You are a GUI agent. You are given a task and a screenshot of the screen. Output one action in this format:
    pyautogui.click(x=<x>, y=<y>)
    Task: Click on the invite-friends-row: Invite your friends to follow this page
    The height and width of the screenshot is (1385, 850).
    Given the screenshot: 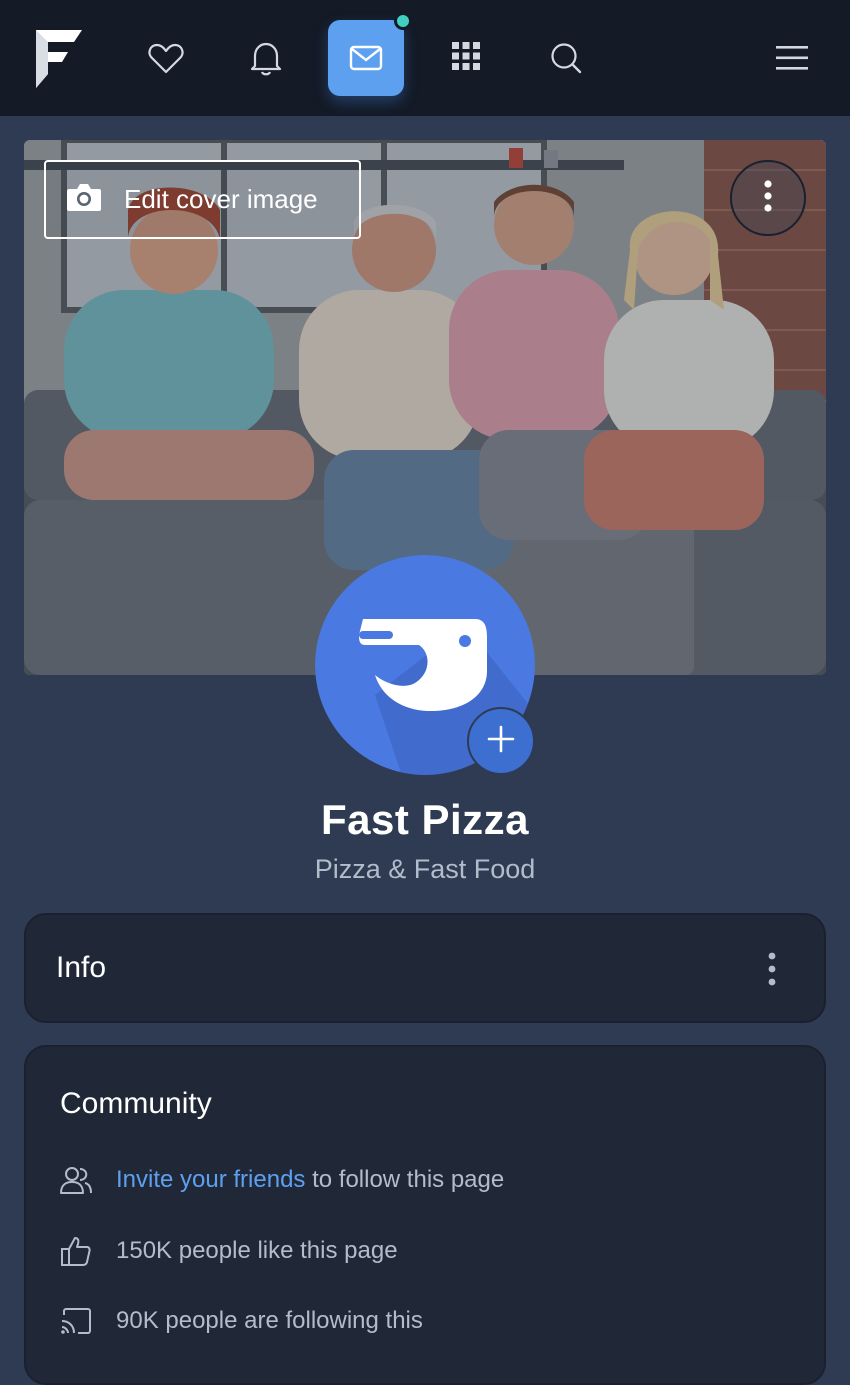 What is the action you would take?
    pyautogui.click(x=281, y=1180)
    